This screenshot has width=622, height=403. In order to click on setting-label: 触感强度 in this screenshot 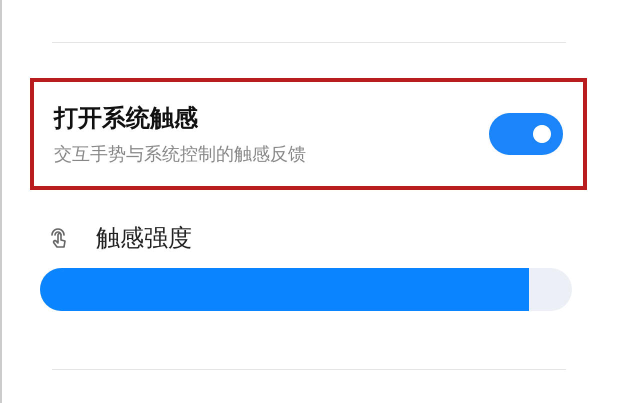, I will do `click(144, 238)`.